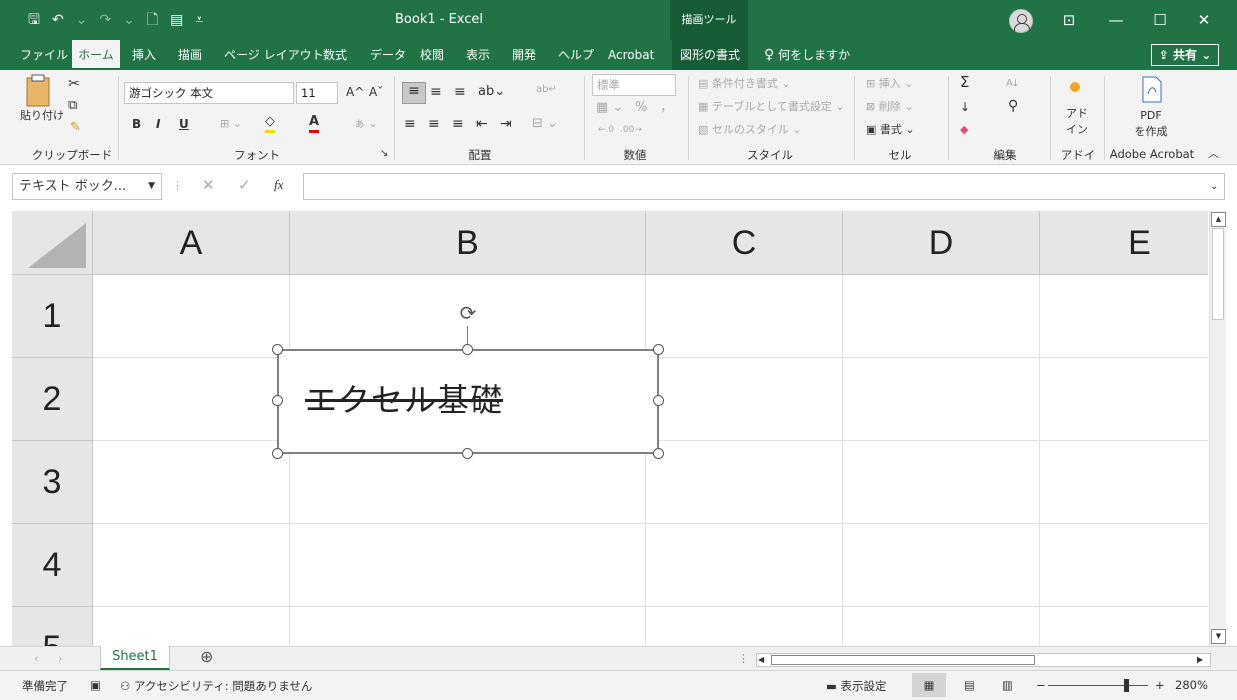 The width and height of the screenshot is (1237, 700). Describe the element at coordinates (355, 92) in the screenshot. I see `grow-font-icon: A^` at that location.